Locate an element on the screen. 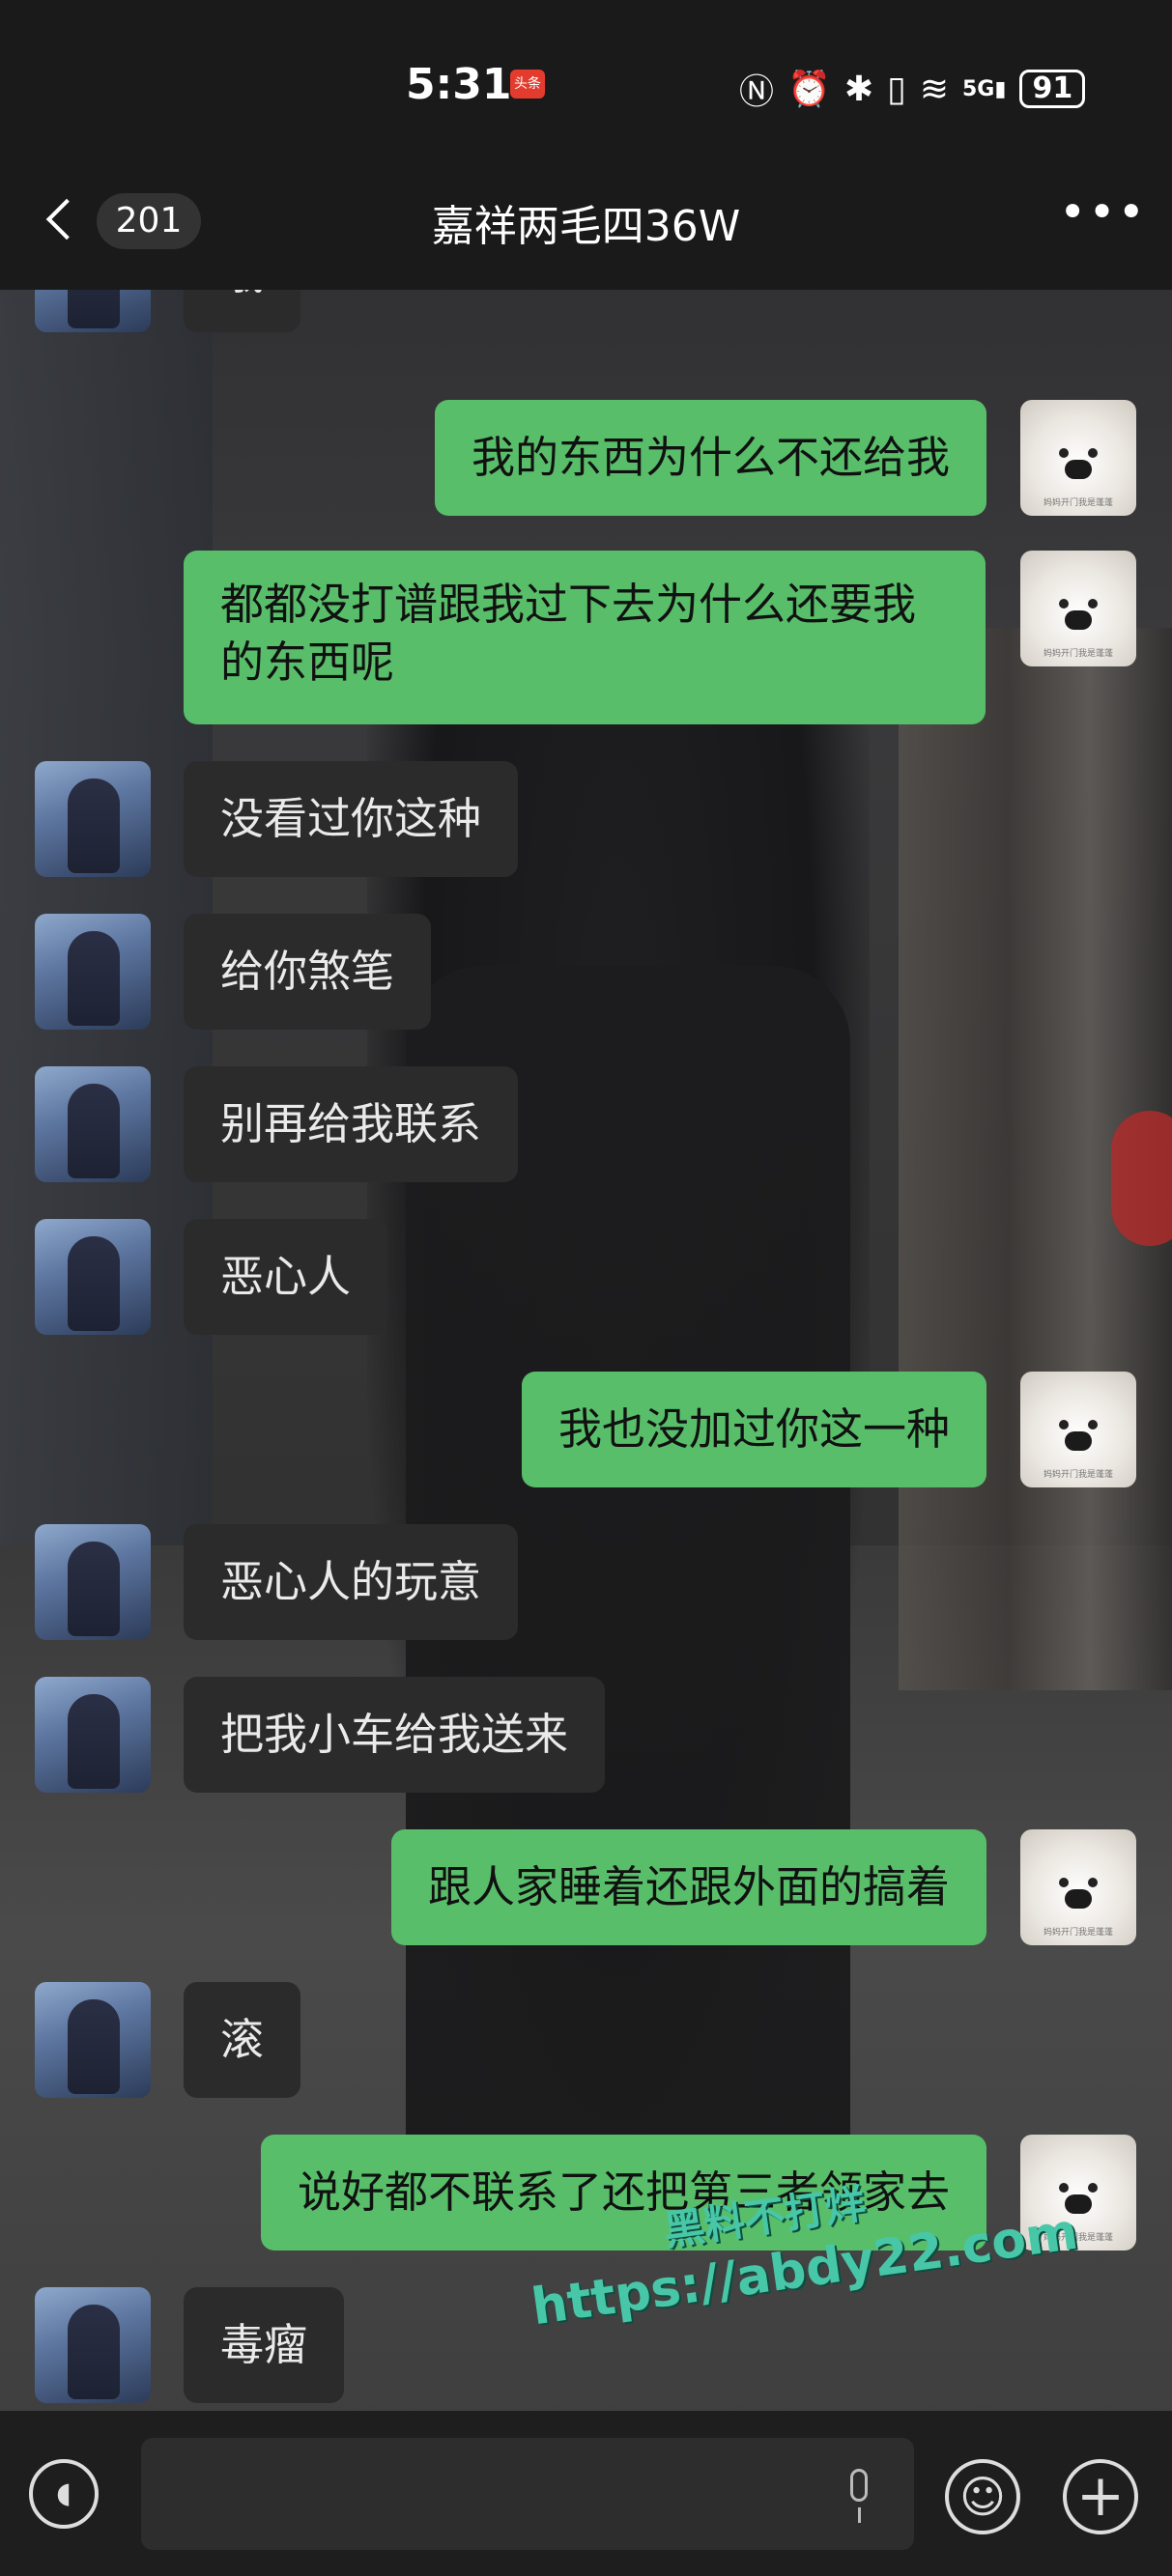 This screenshot has width=1172, height=2576. incoming-message: 毒瘤 is located at coordinates (264, 2345).